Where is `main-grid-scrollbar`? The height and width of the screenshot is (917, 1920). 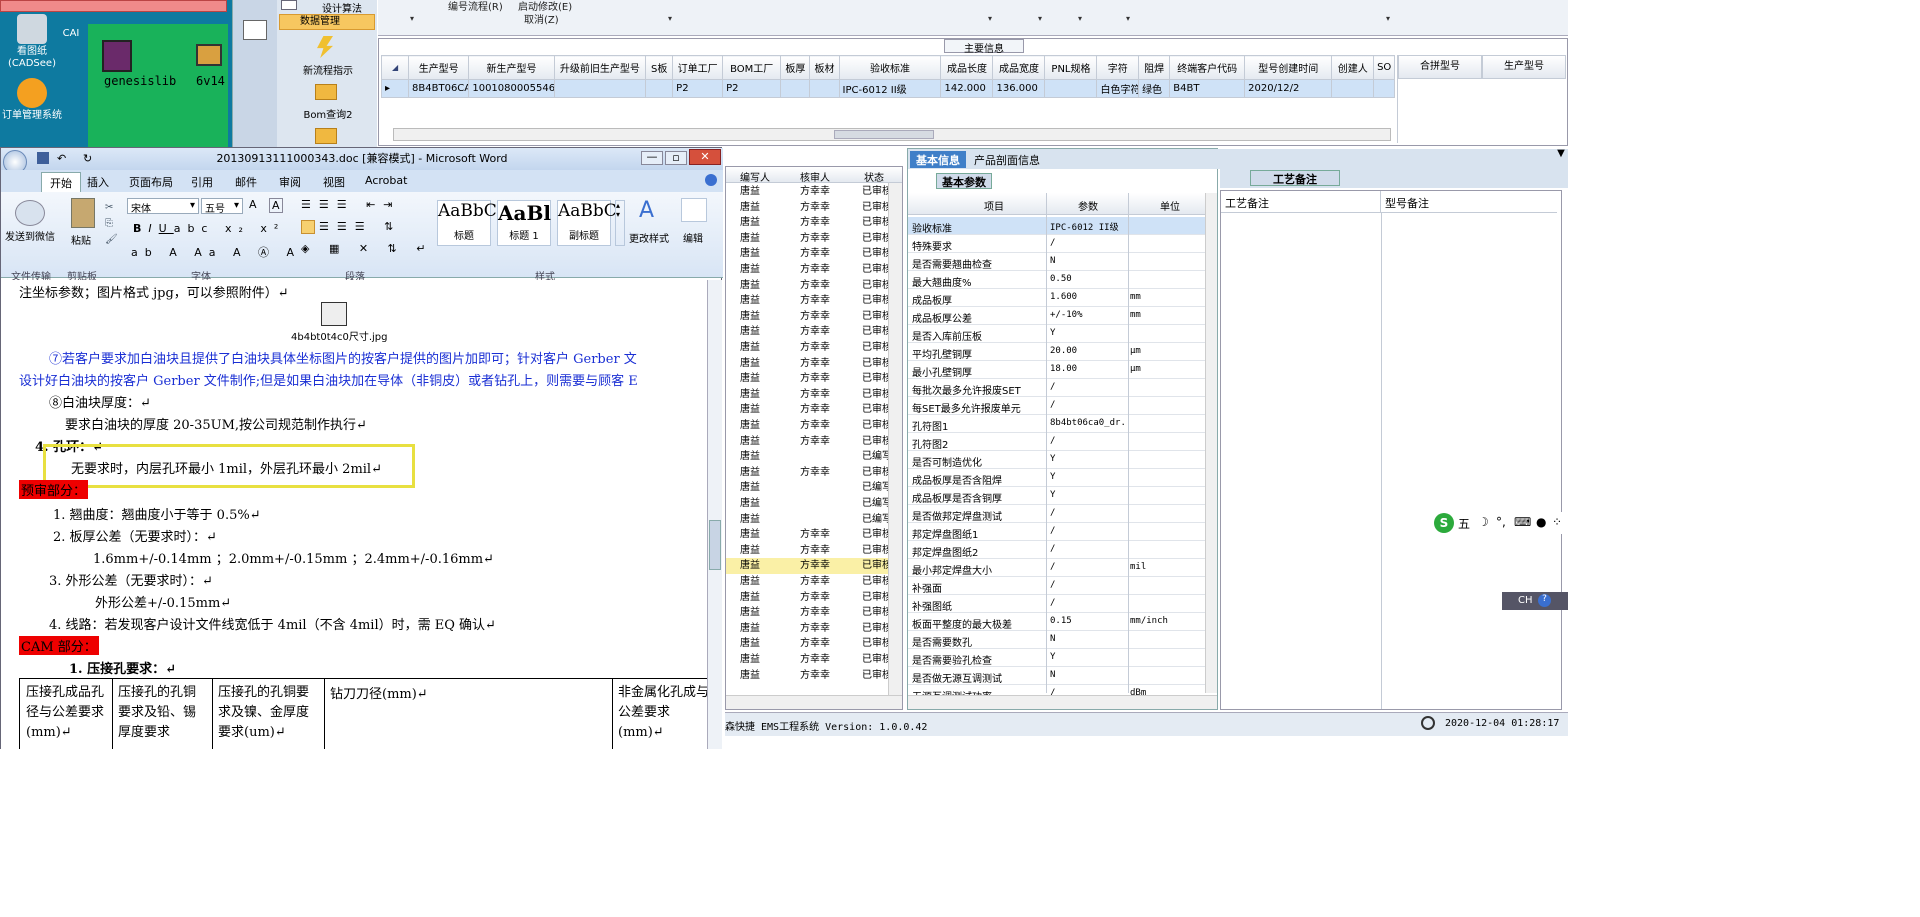
main-grid-scrollbar is located at coordinates (892, 134).